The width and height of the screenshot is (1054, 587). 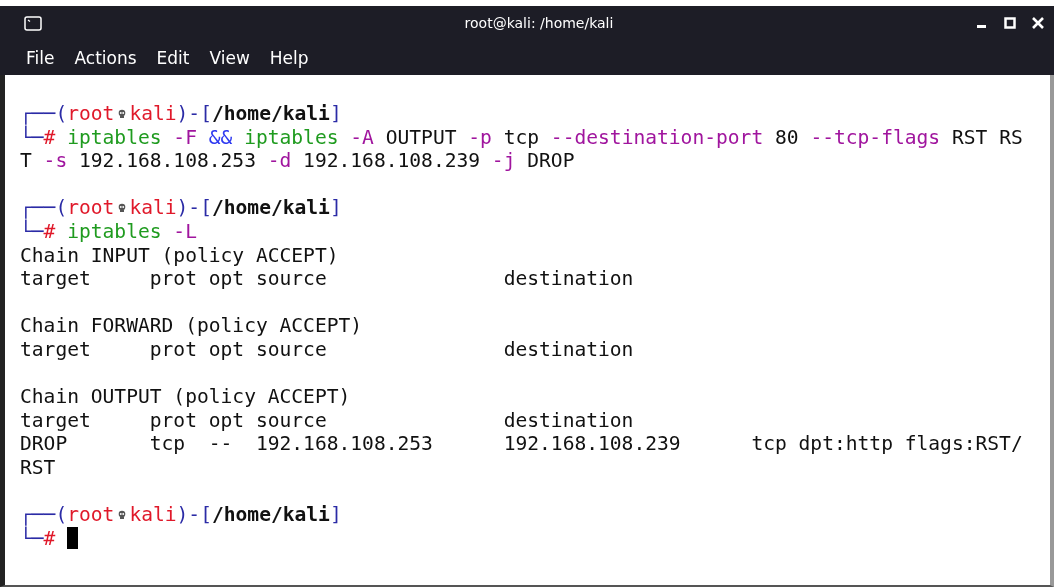 What do you see at coordinates (108, 231) in the screenshot?
I see `command-line: └─# iptables -L` at bounding box center [108, 231].